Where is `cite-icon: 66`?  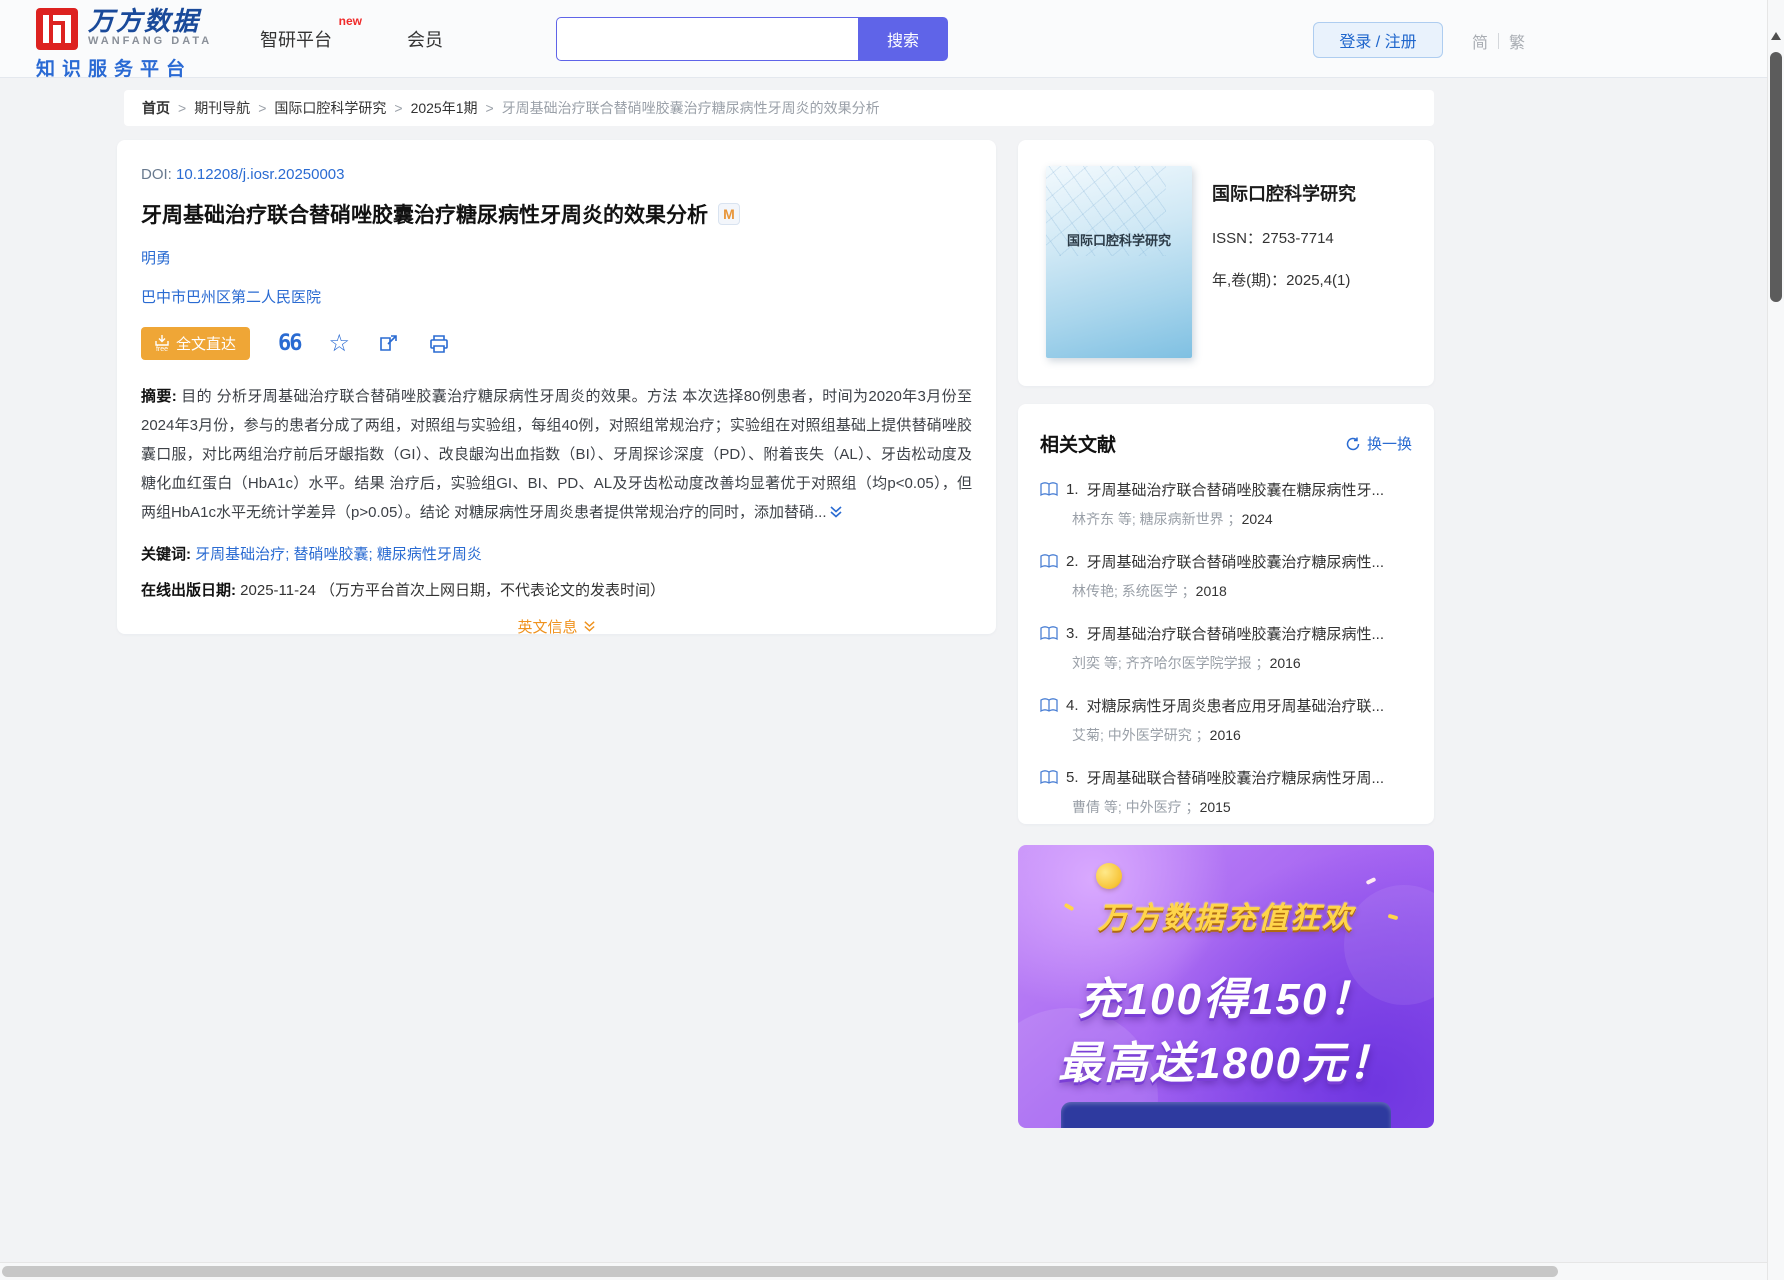 cite-icon: 66 is located at coordinates (290, 343).